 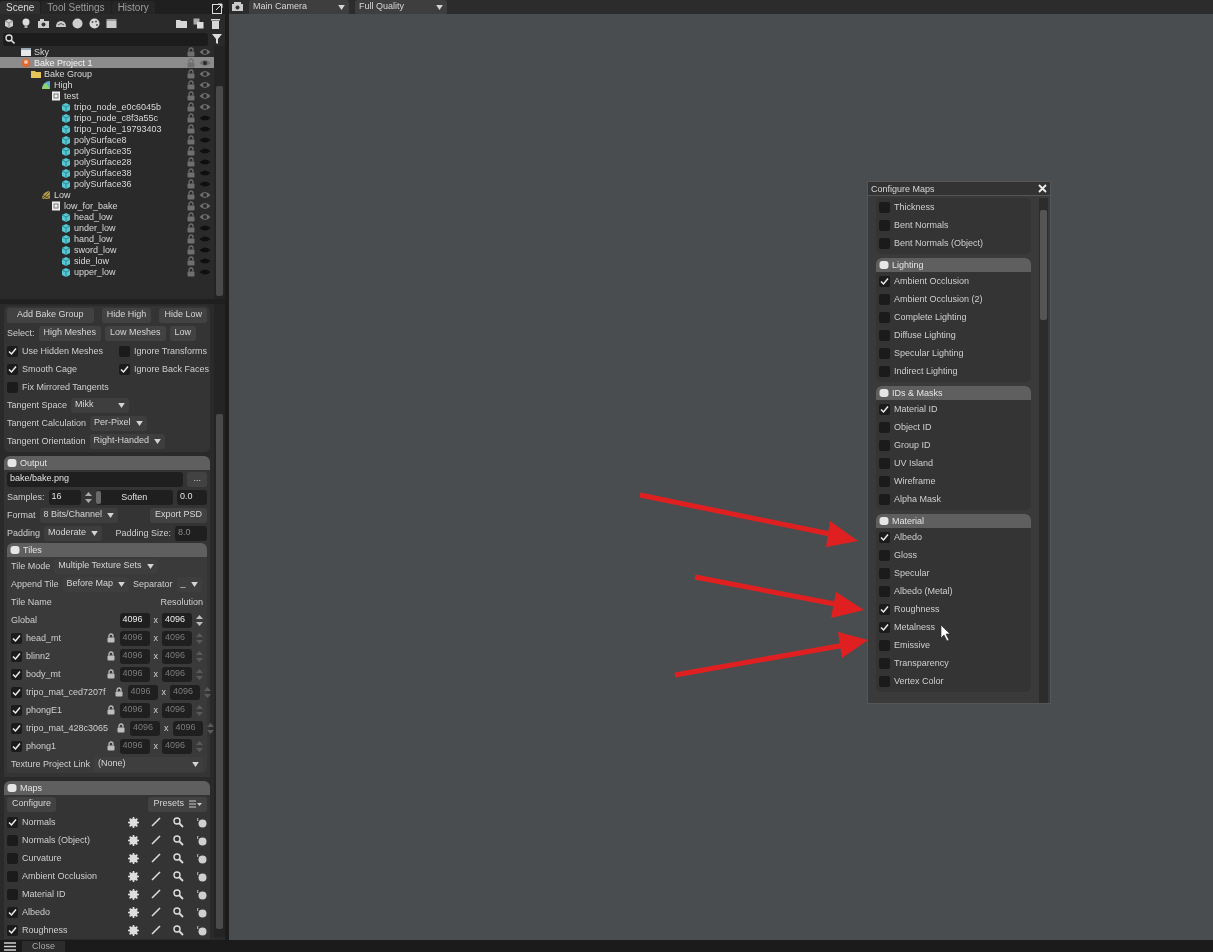 I want to click on search-field, so click(x=105, y=39).